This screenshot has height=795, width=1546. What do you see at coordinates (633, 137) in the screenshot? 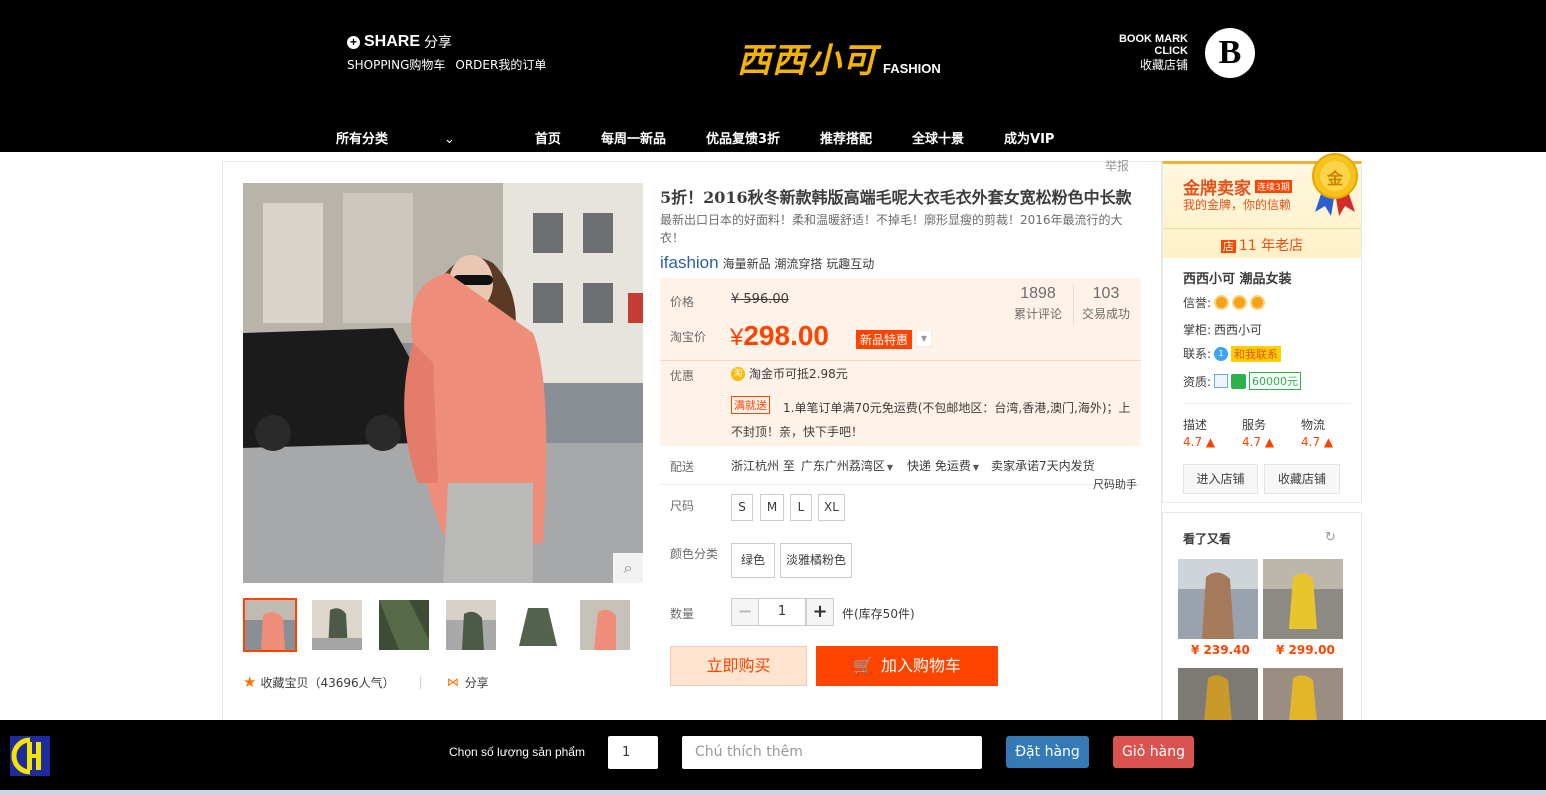
I see `nav-weekly-new: 每周一新品` at bounding box center [633, 137].